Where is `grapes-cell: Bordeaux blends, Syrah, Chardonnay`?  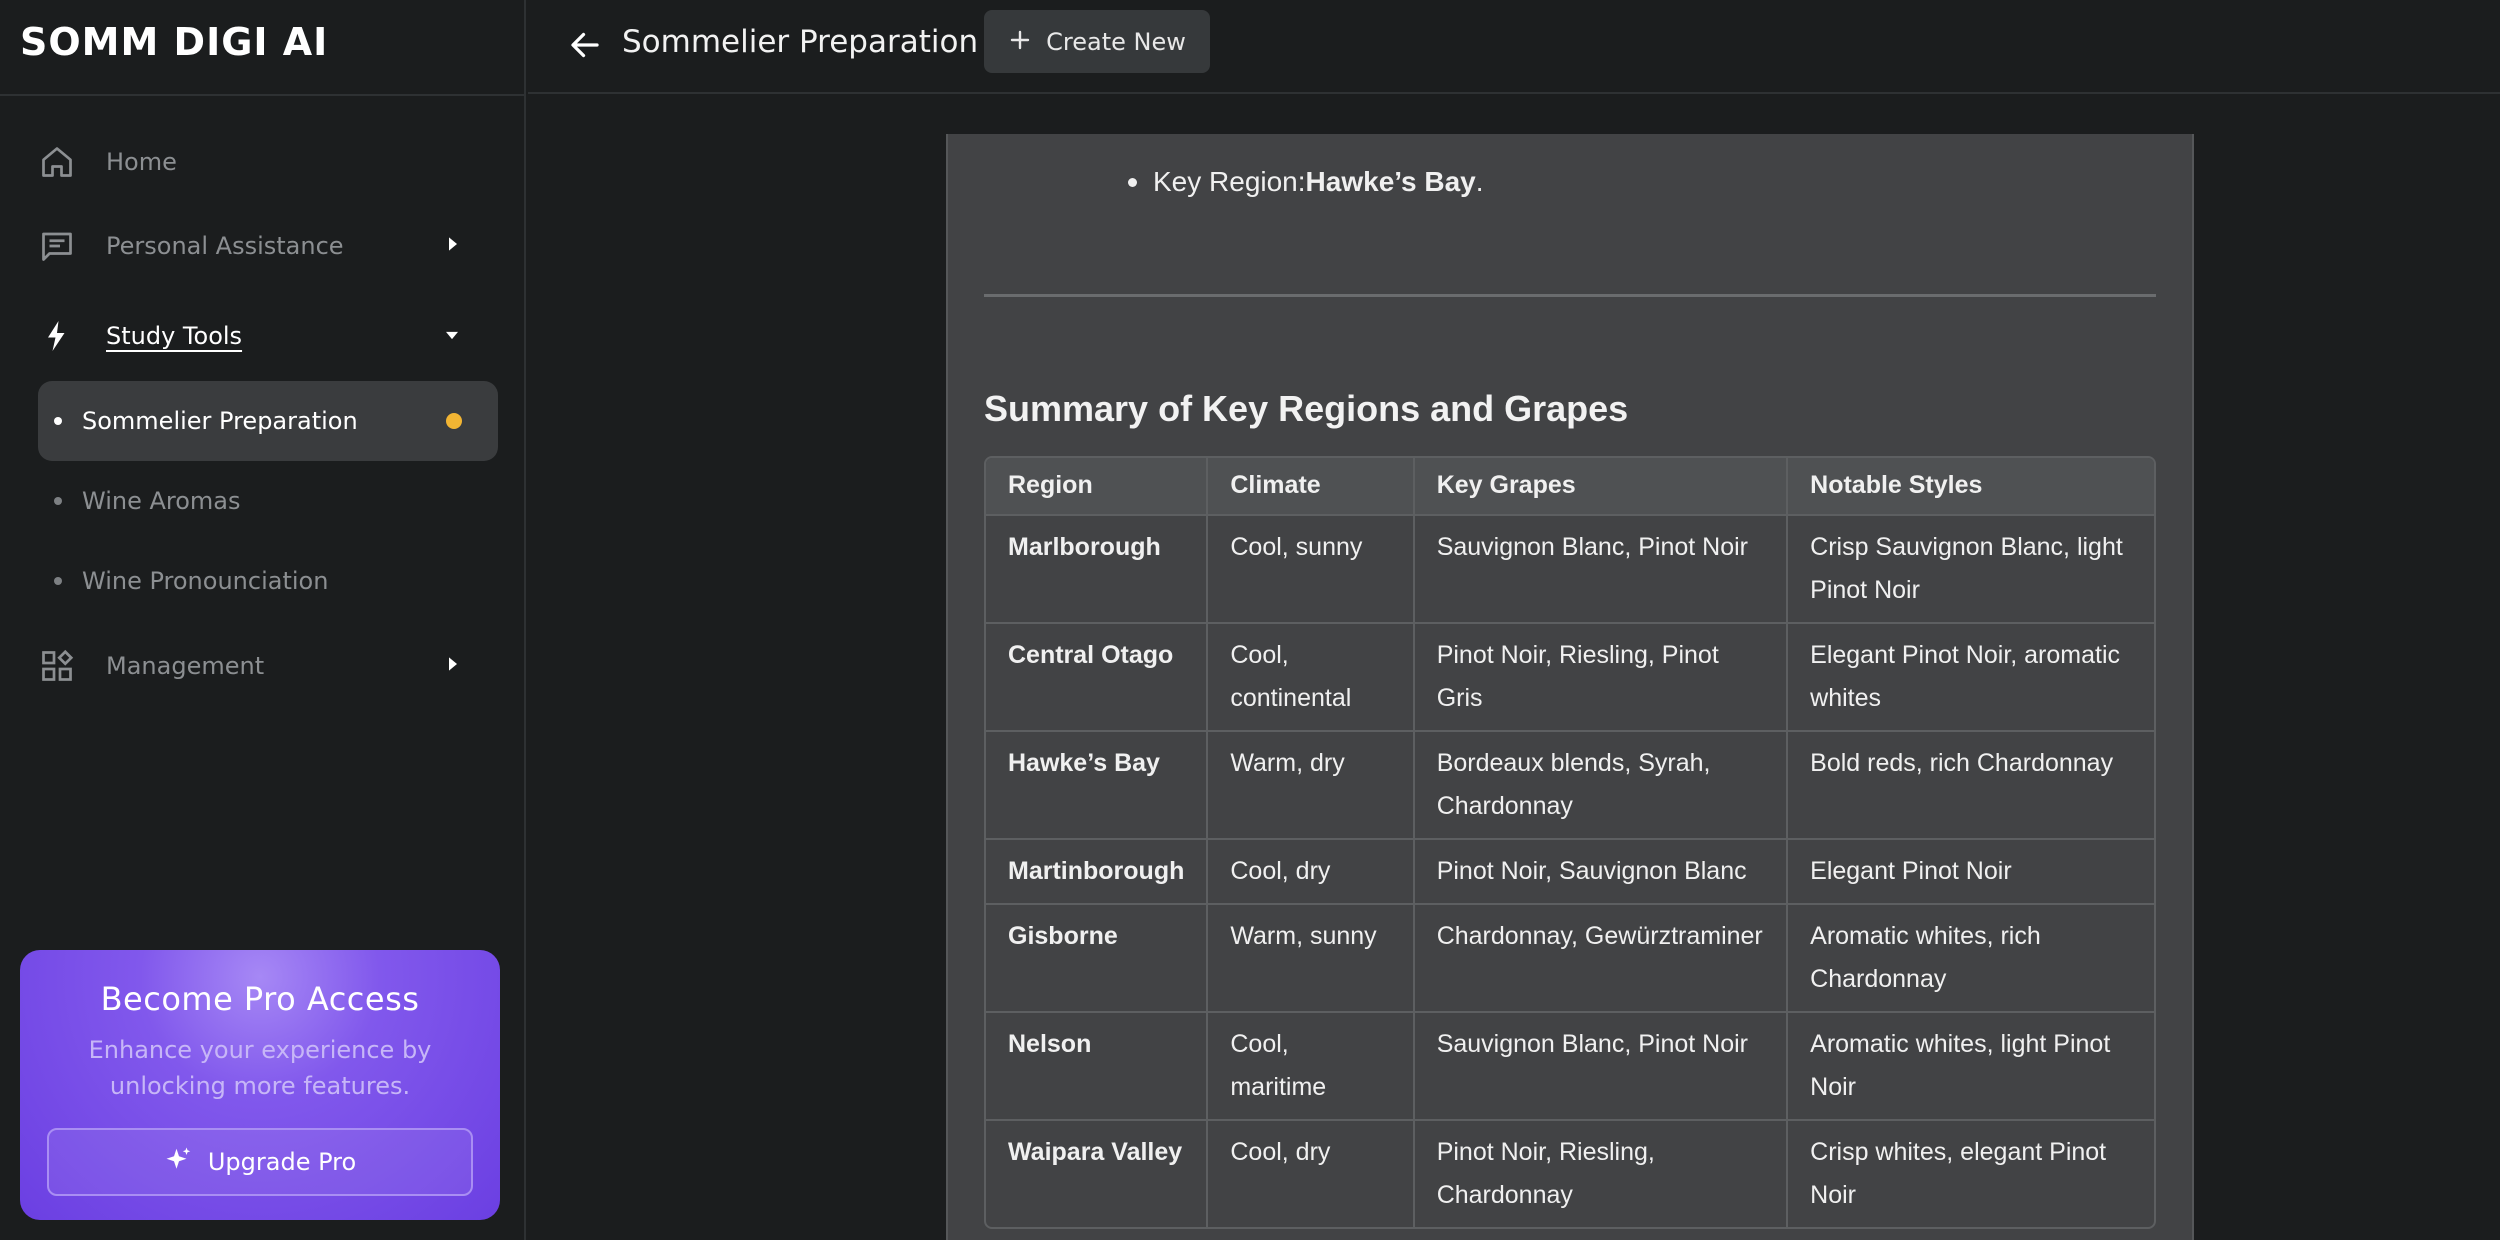 grapes-cell: Bordeaux blends, Syrah, Chardonnay is located at coordinates (1601, 786).